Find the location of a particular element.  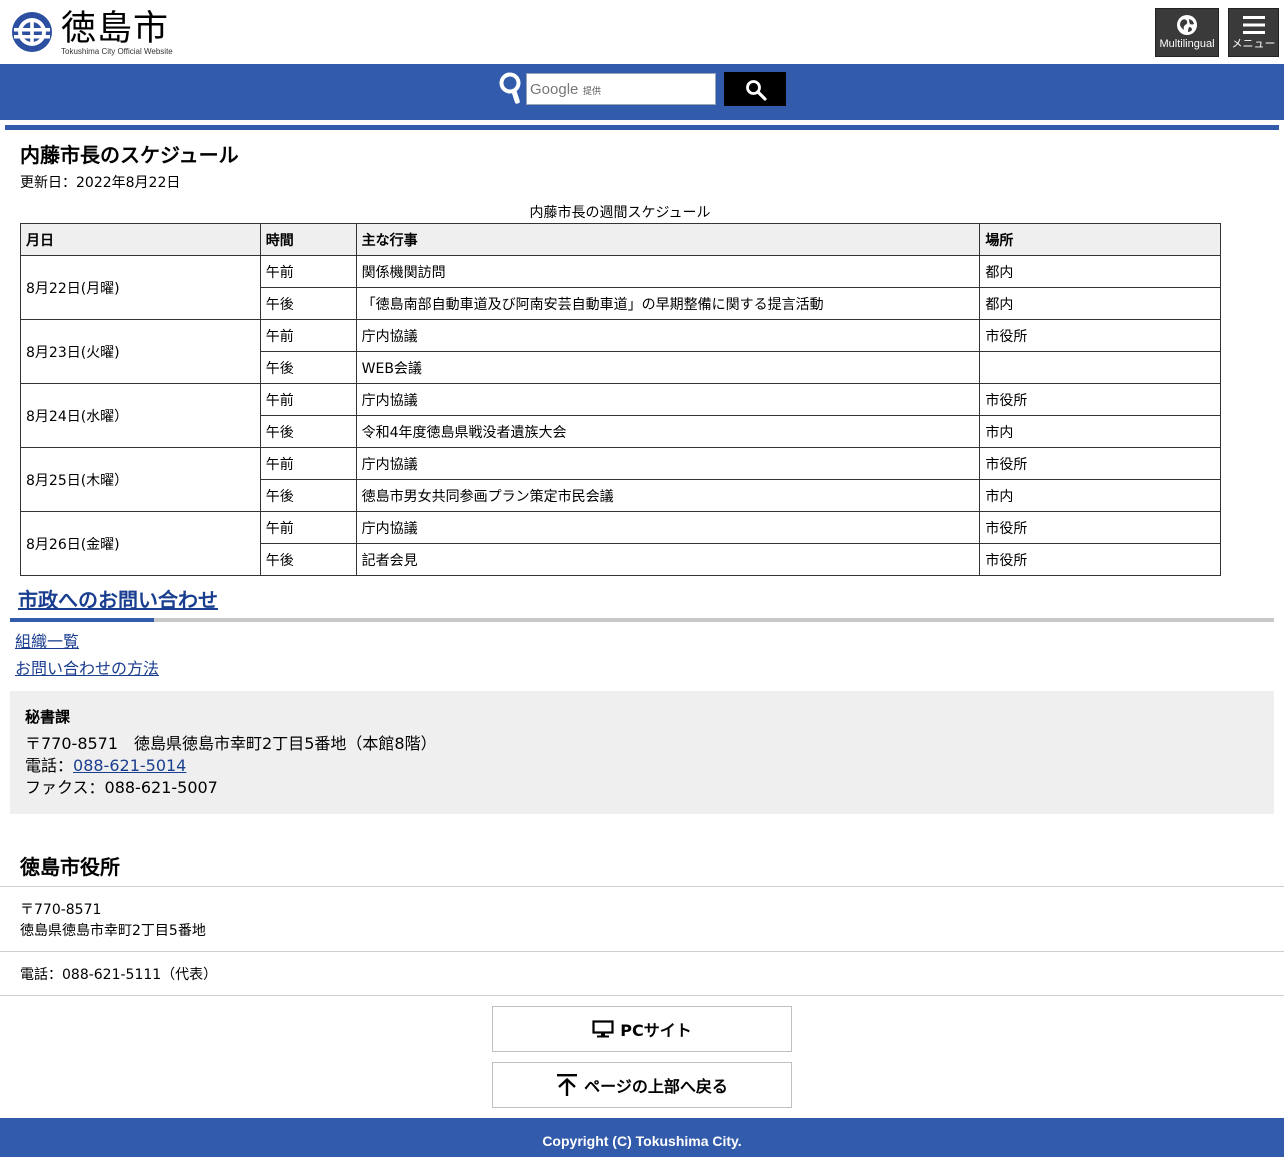

table-header-row: 月日 時間 主な行事 場所 is located at coordinates (620, 239).